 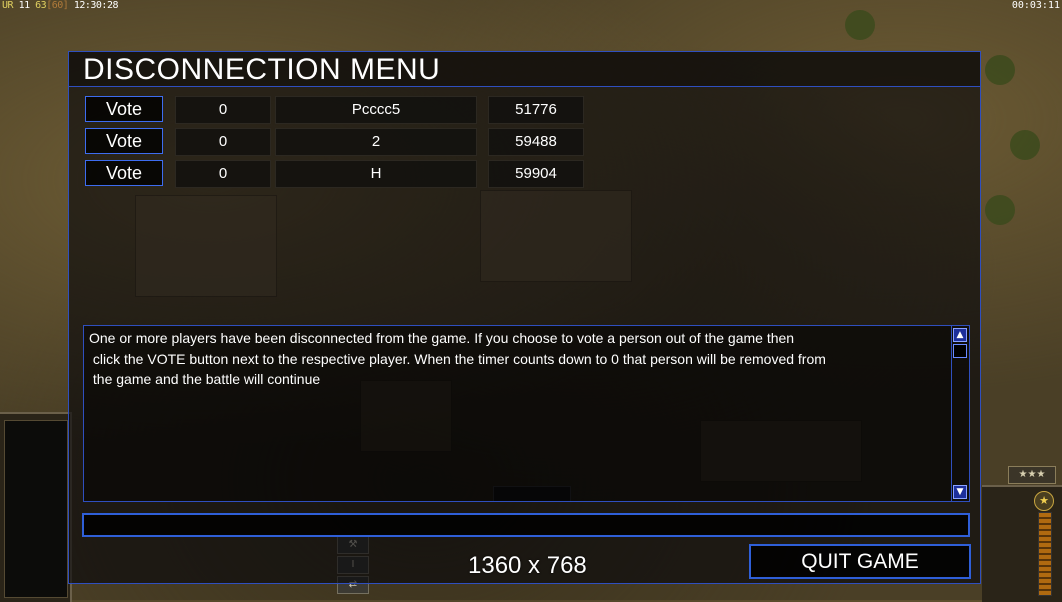 What do you see at coordinates (524, 69) in the screenshot?
I see `dialog-title-bar: DISCONNECTION MENU` at bounding box center [524, 69].